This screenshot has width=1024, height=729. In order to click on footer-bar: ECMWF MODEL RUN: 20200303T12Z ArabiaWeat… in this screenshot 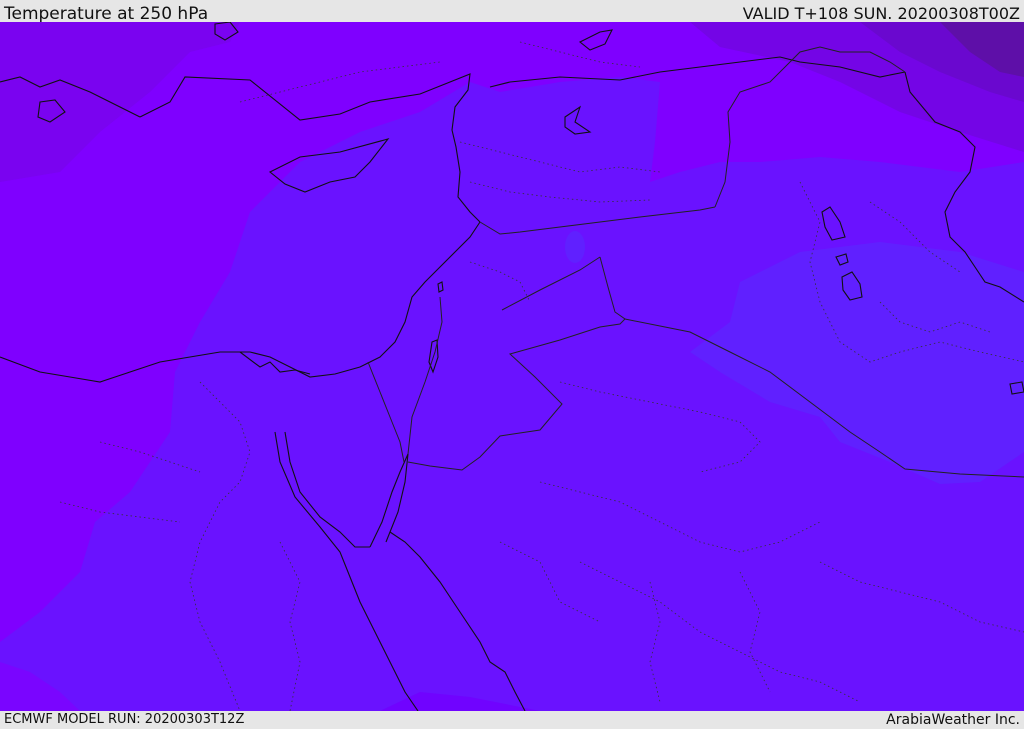, I will do `click(512, 720)`.